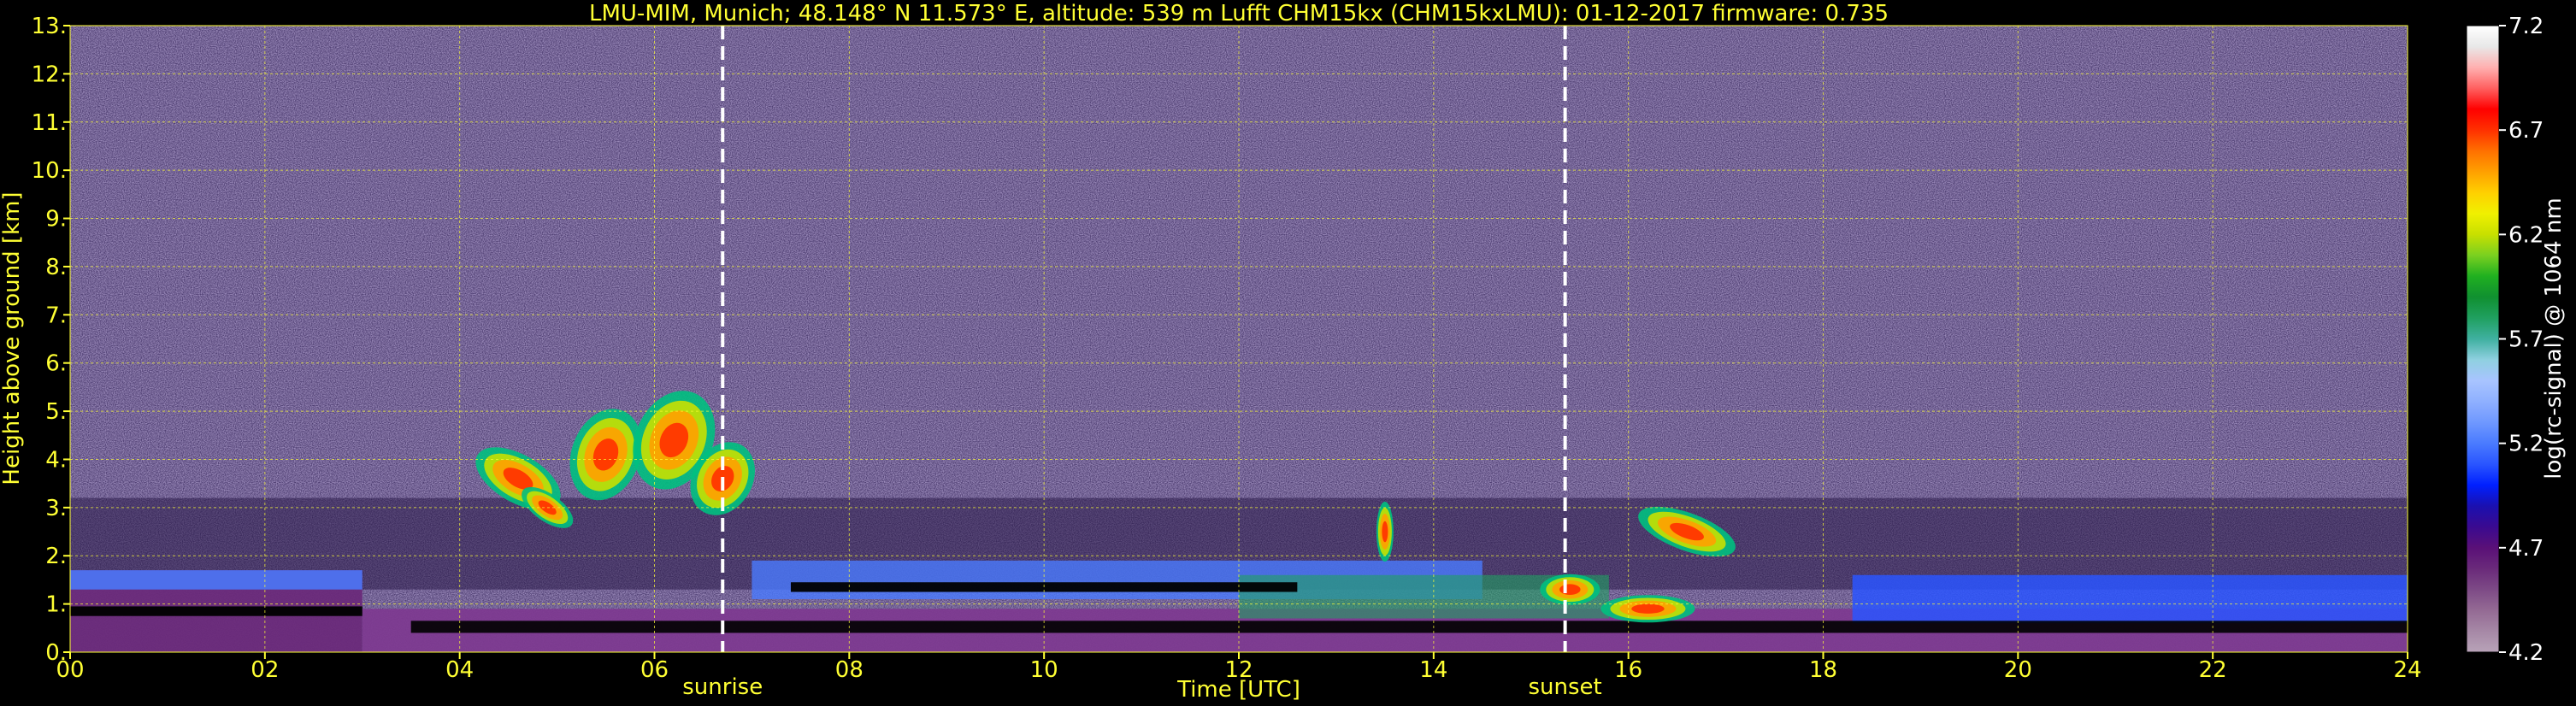 This screenshot has width=2576, height=706. I want to click on x-tick-label: 14, so click(1433, 670).